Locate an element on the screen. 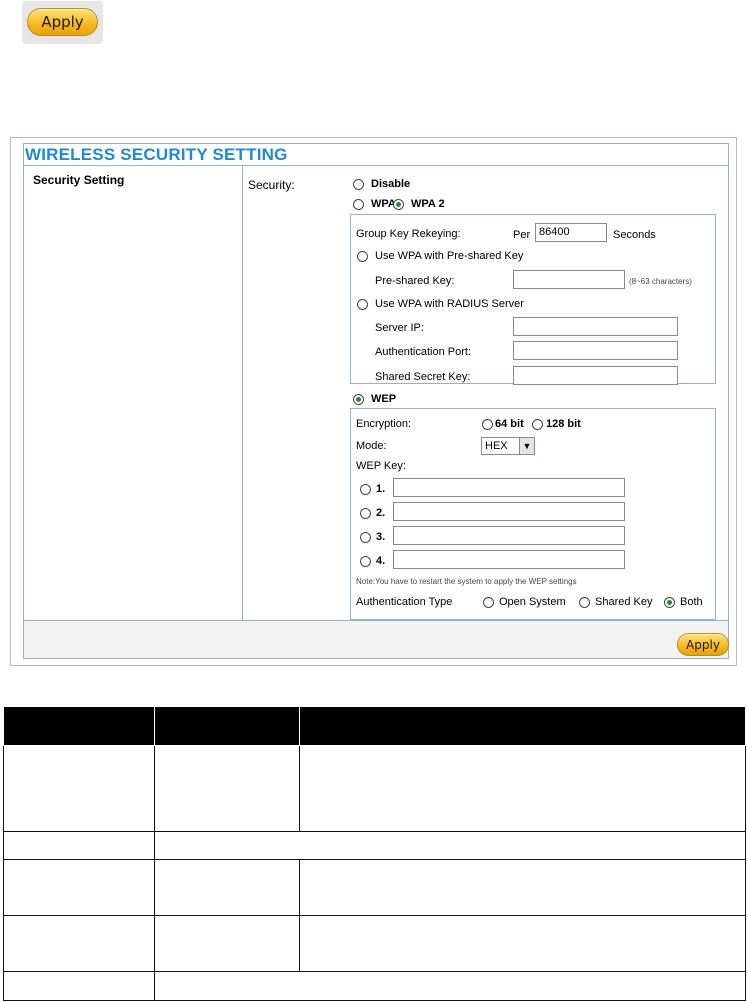 This screenshot has width=747, height=1002. server-ip-input is located at coordinates (595, 326).